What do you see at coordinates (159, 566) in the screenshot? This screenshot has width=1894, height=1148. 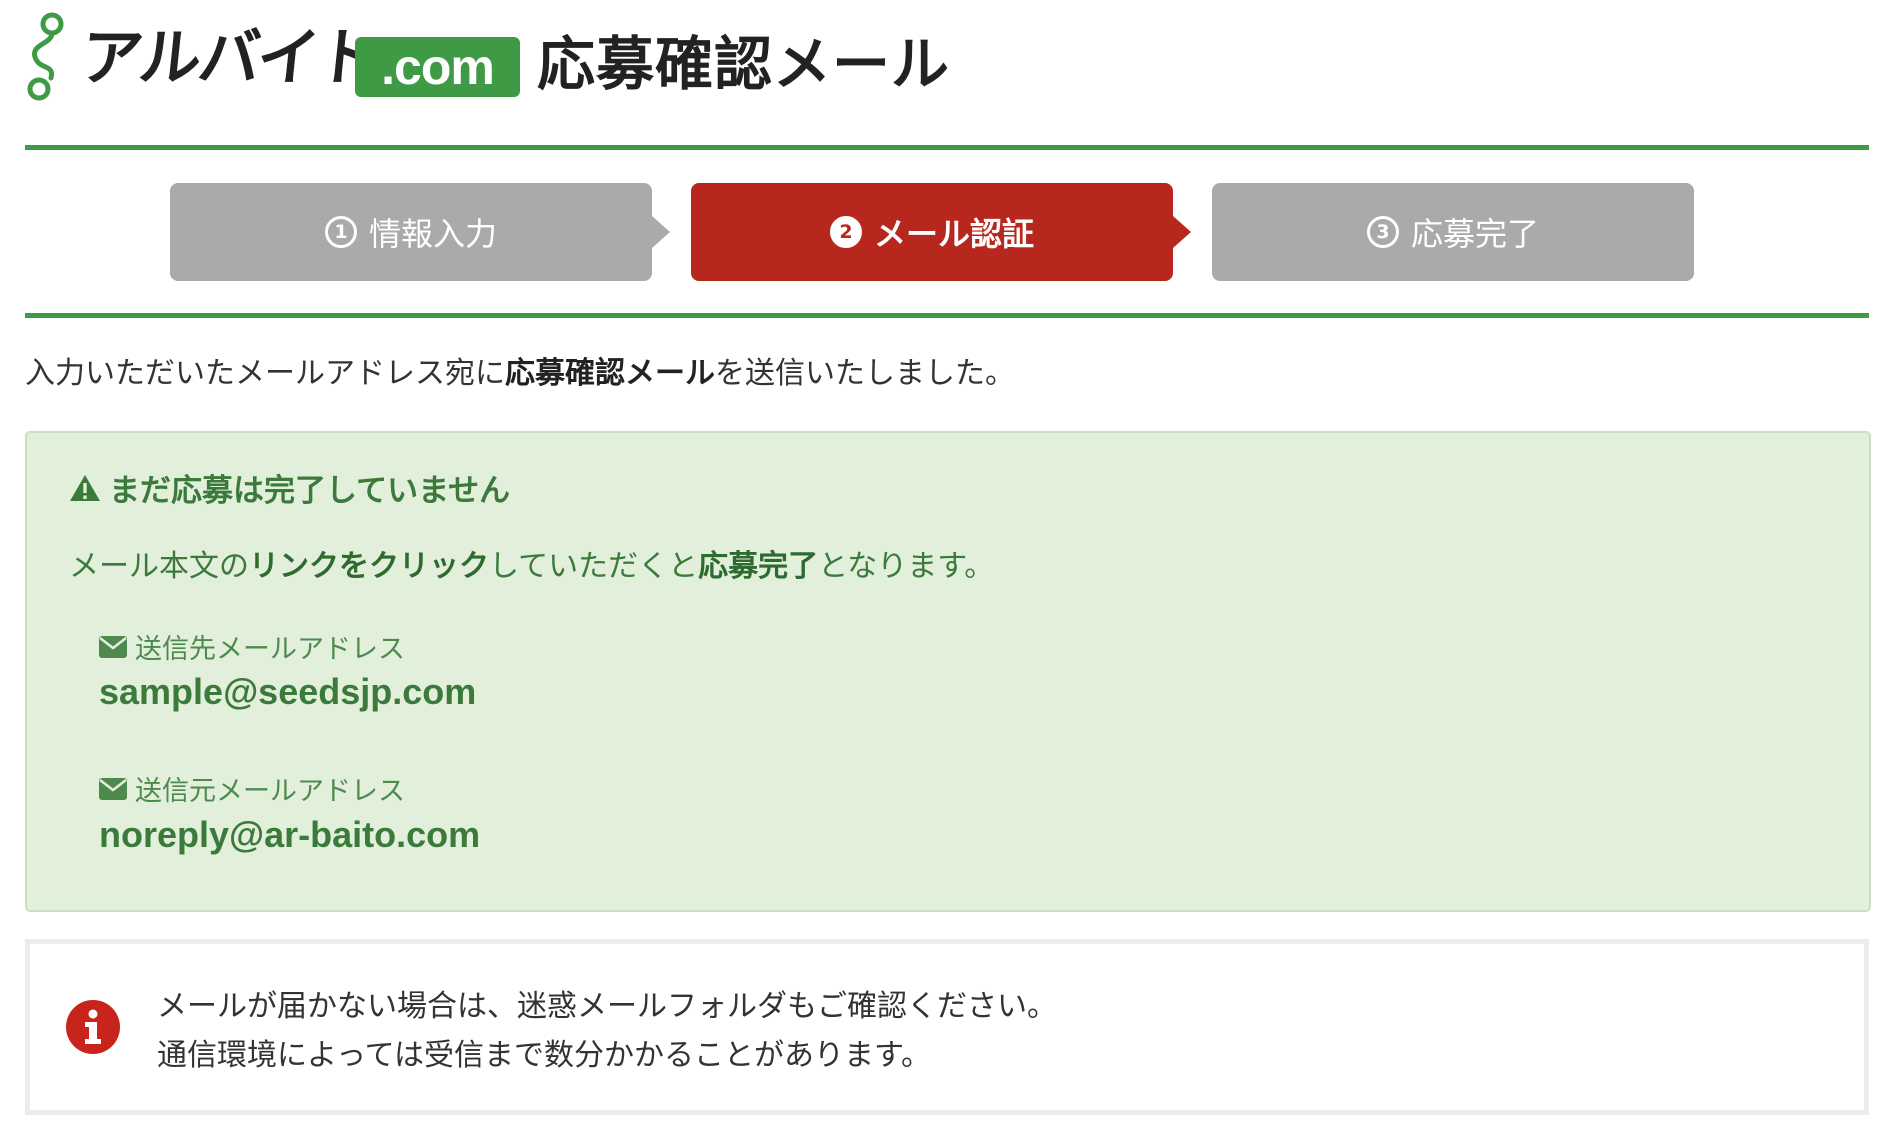 I see `notice-body-1: メール本文の` at bounding box center [159, 566].